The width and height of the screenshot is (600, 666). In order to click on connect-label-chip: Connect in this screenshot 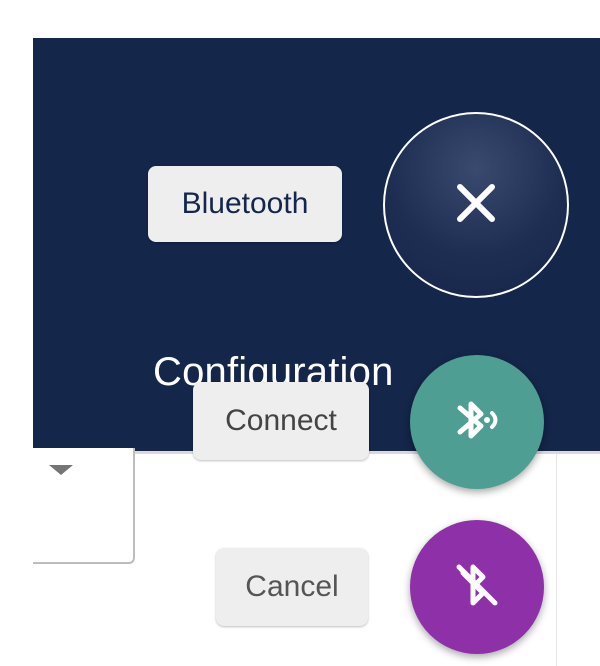, I will do `click(281, 421)`.